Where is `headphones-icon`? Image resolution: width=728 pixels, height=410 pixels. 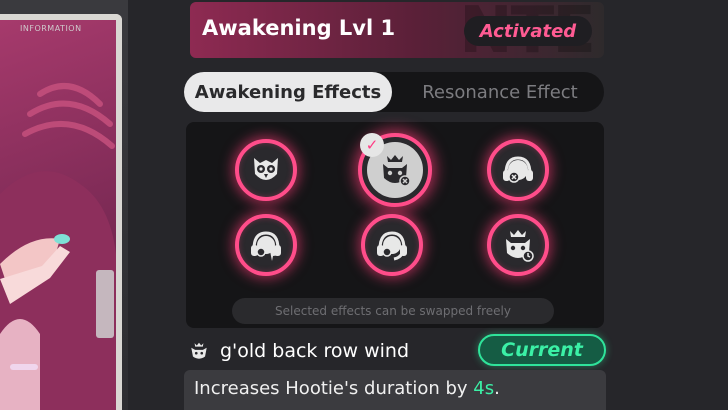 headphones-icon is located at coordinates (518, 169).